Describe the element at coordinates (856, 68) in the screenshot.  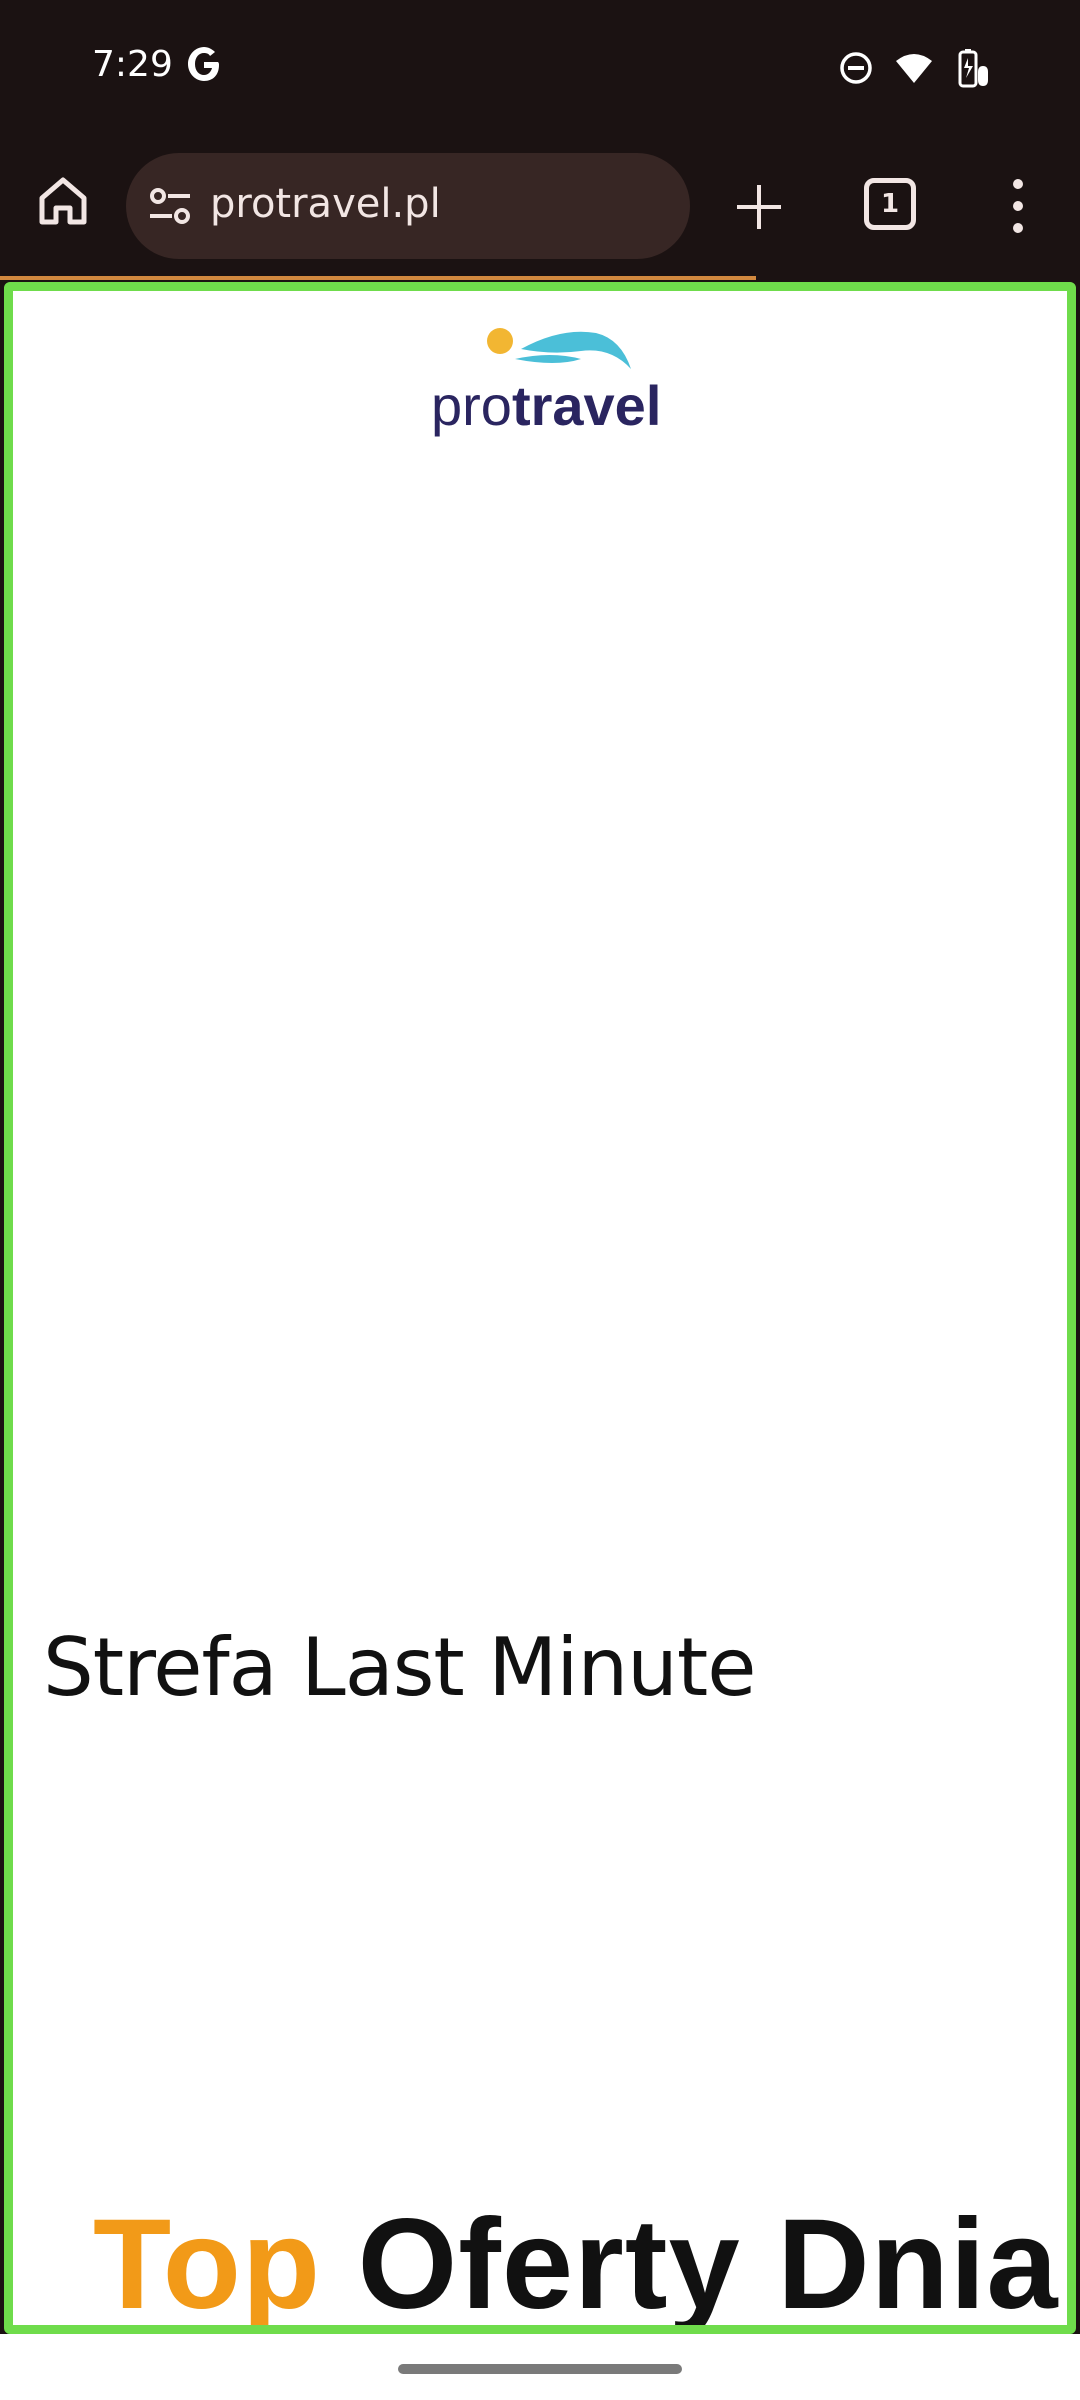
I see `do-not-disturb-icon` at that location.